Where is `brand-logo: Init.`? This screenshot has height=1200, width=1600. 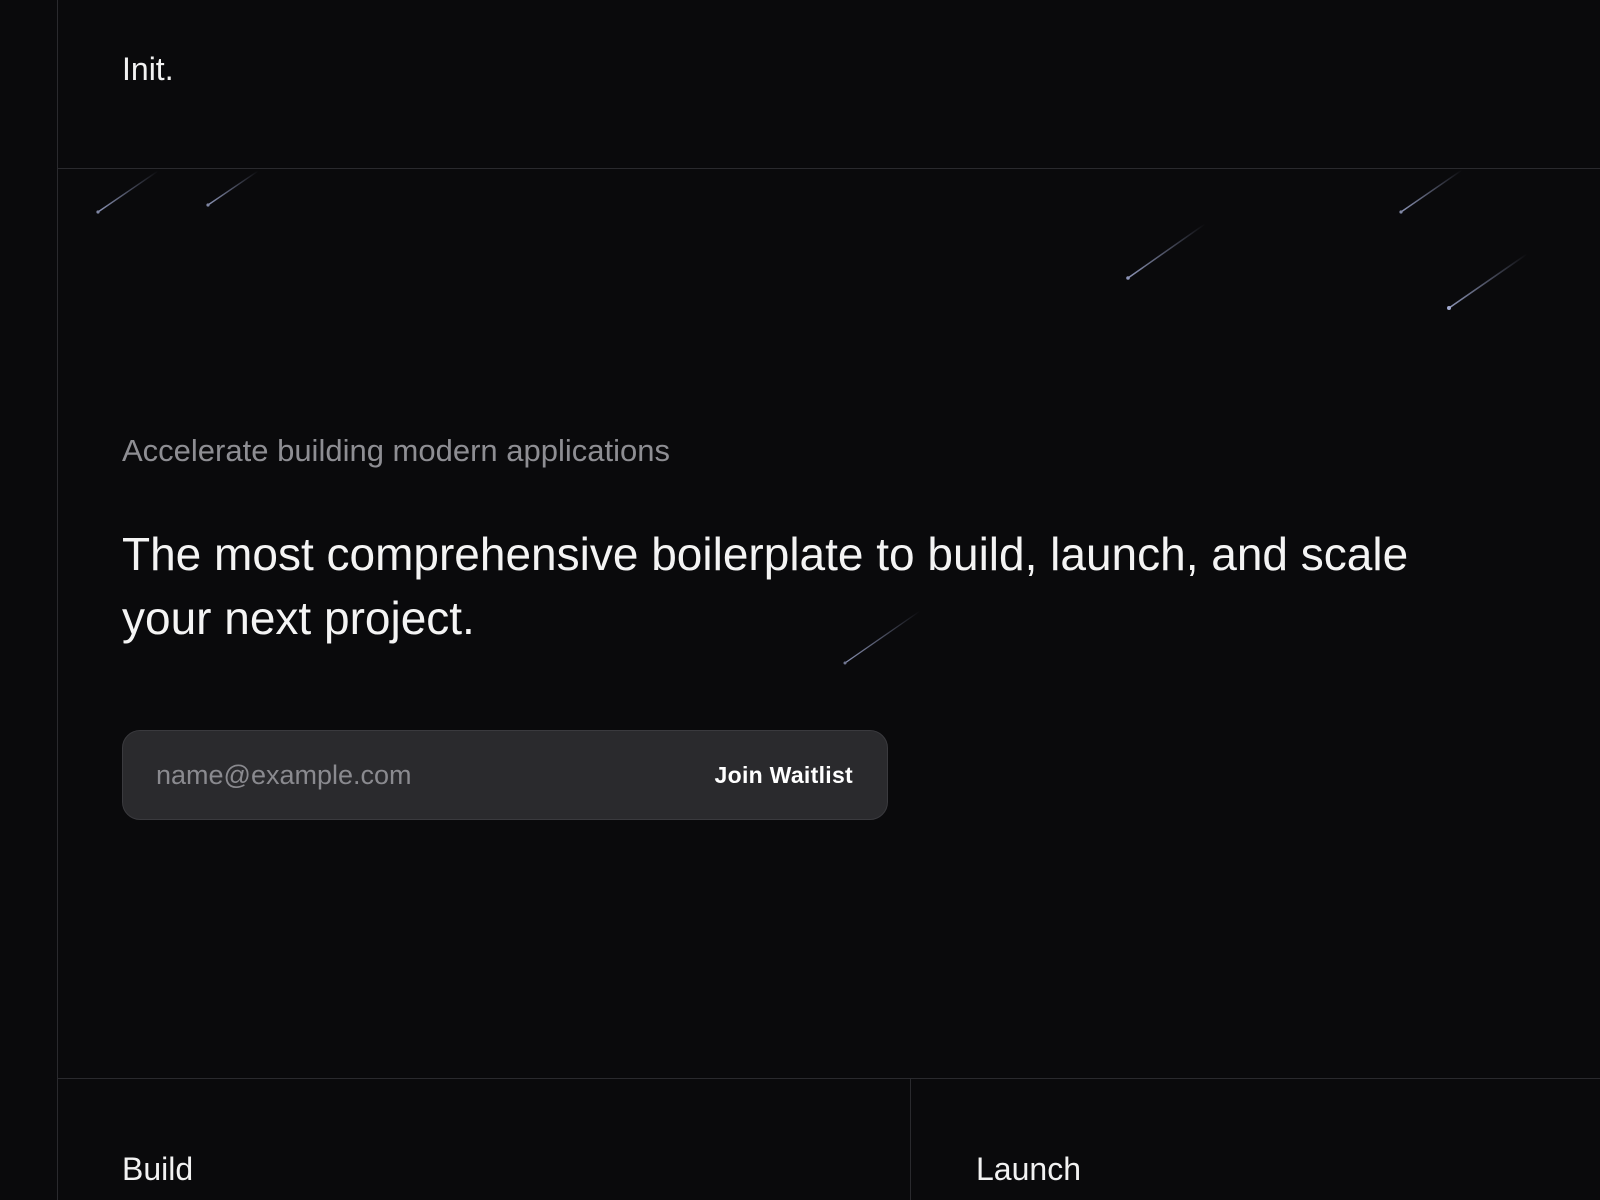
brand-logo: Init. is located at coordinates (148, 69).